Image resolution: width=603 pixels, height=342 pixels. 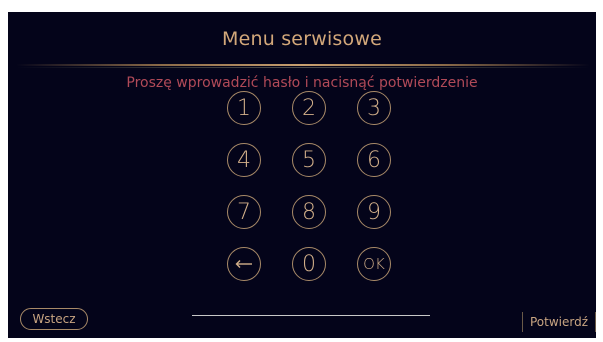 What do you see at coordinates (374, 108) in the screenshot?
I see `key-3: 3` at bounding box center [374, 108].